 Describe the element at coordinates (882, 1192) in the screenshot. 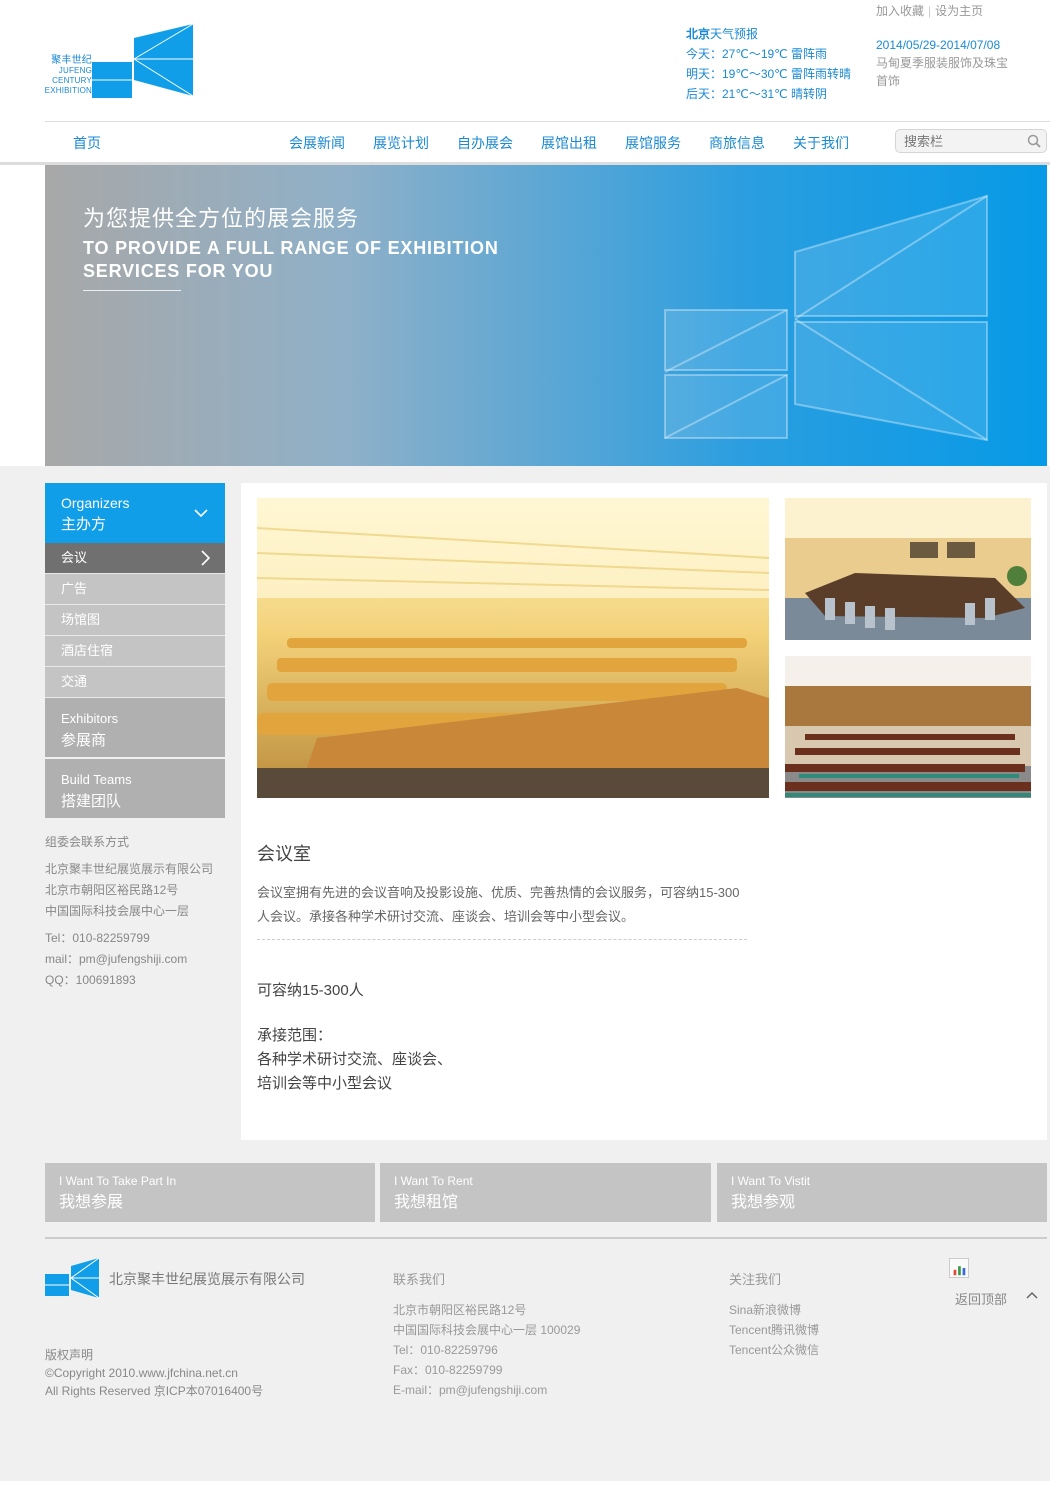

I see `visit-cta-button: I Want To Vistit 我想参观` at that location.